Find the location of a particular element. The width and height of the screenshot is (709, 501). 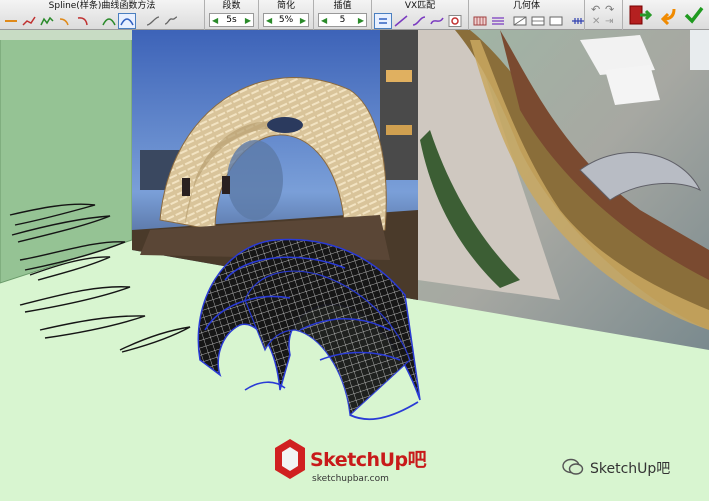

spline-polyline-tool is located at coordinates (29, 21).